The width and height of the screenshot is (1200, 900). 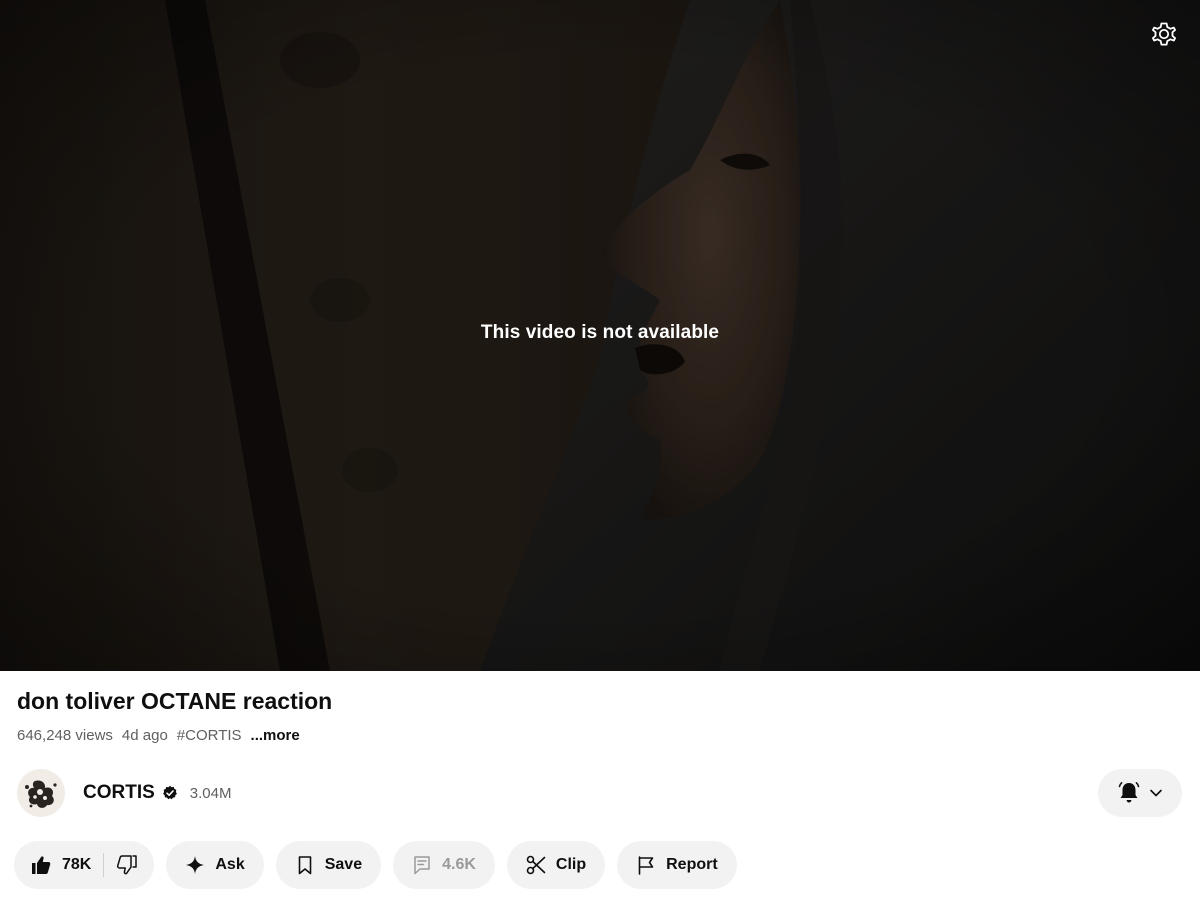 I want to click on like-count: 78K, so click(x=77, y=864).